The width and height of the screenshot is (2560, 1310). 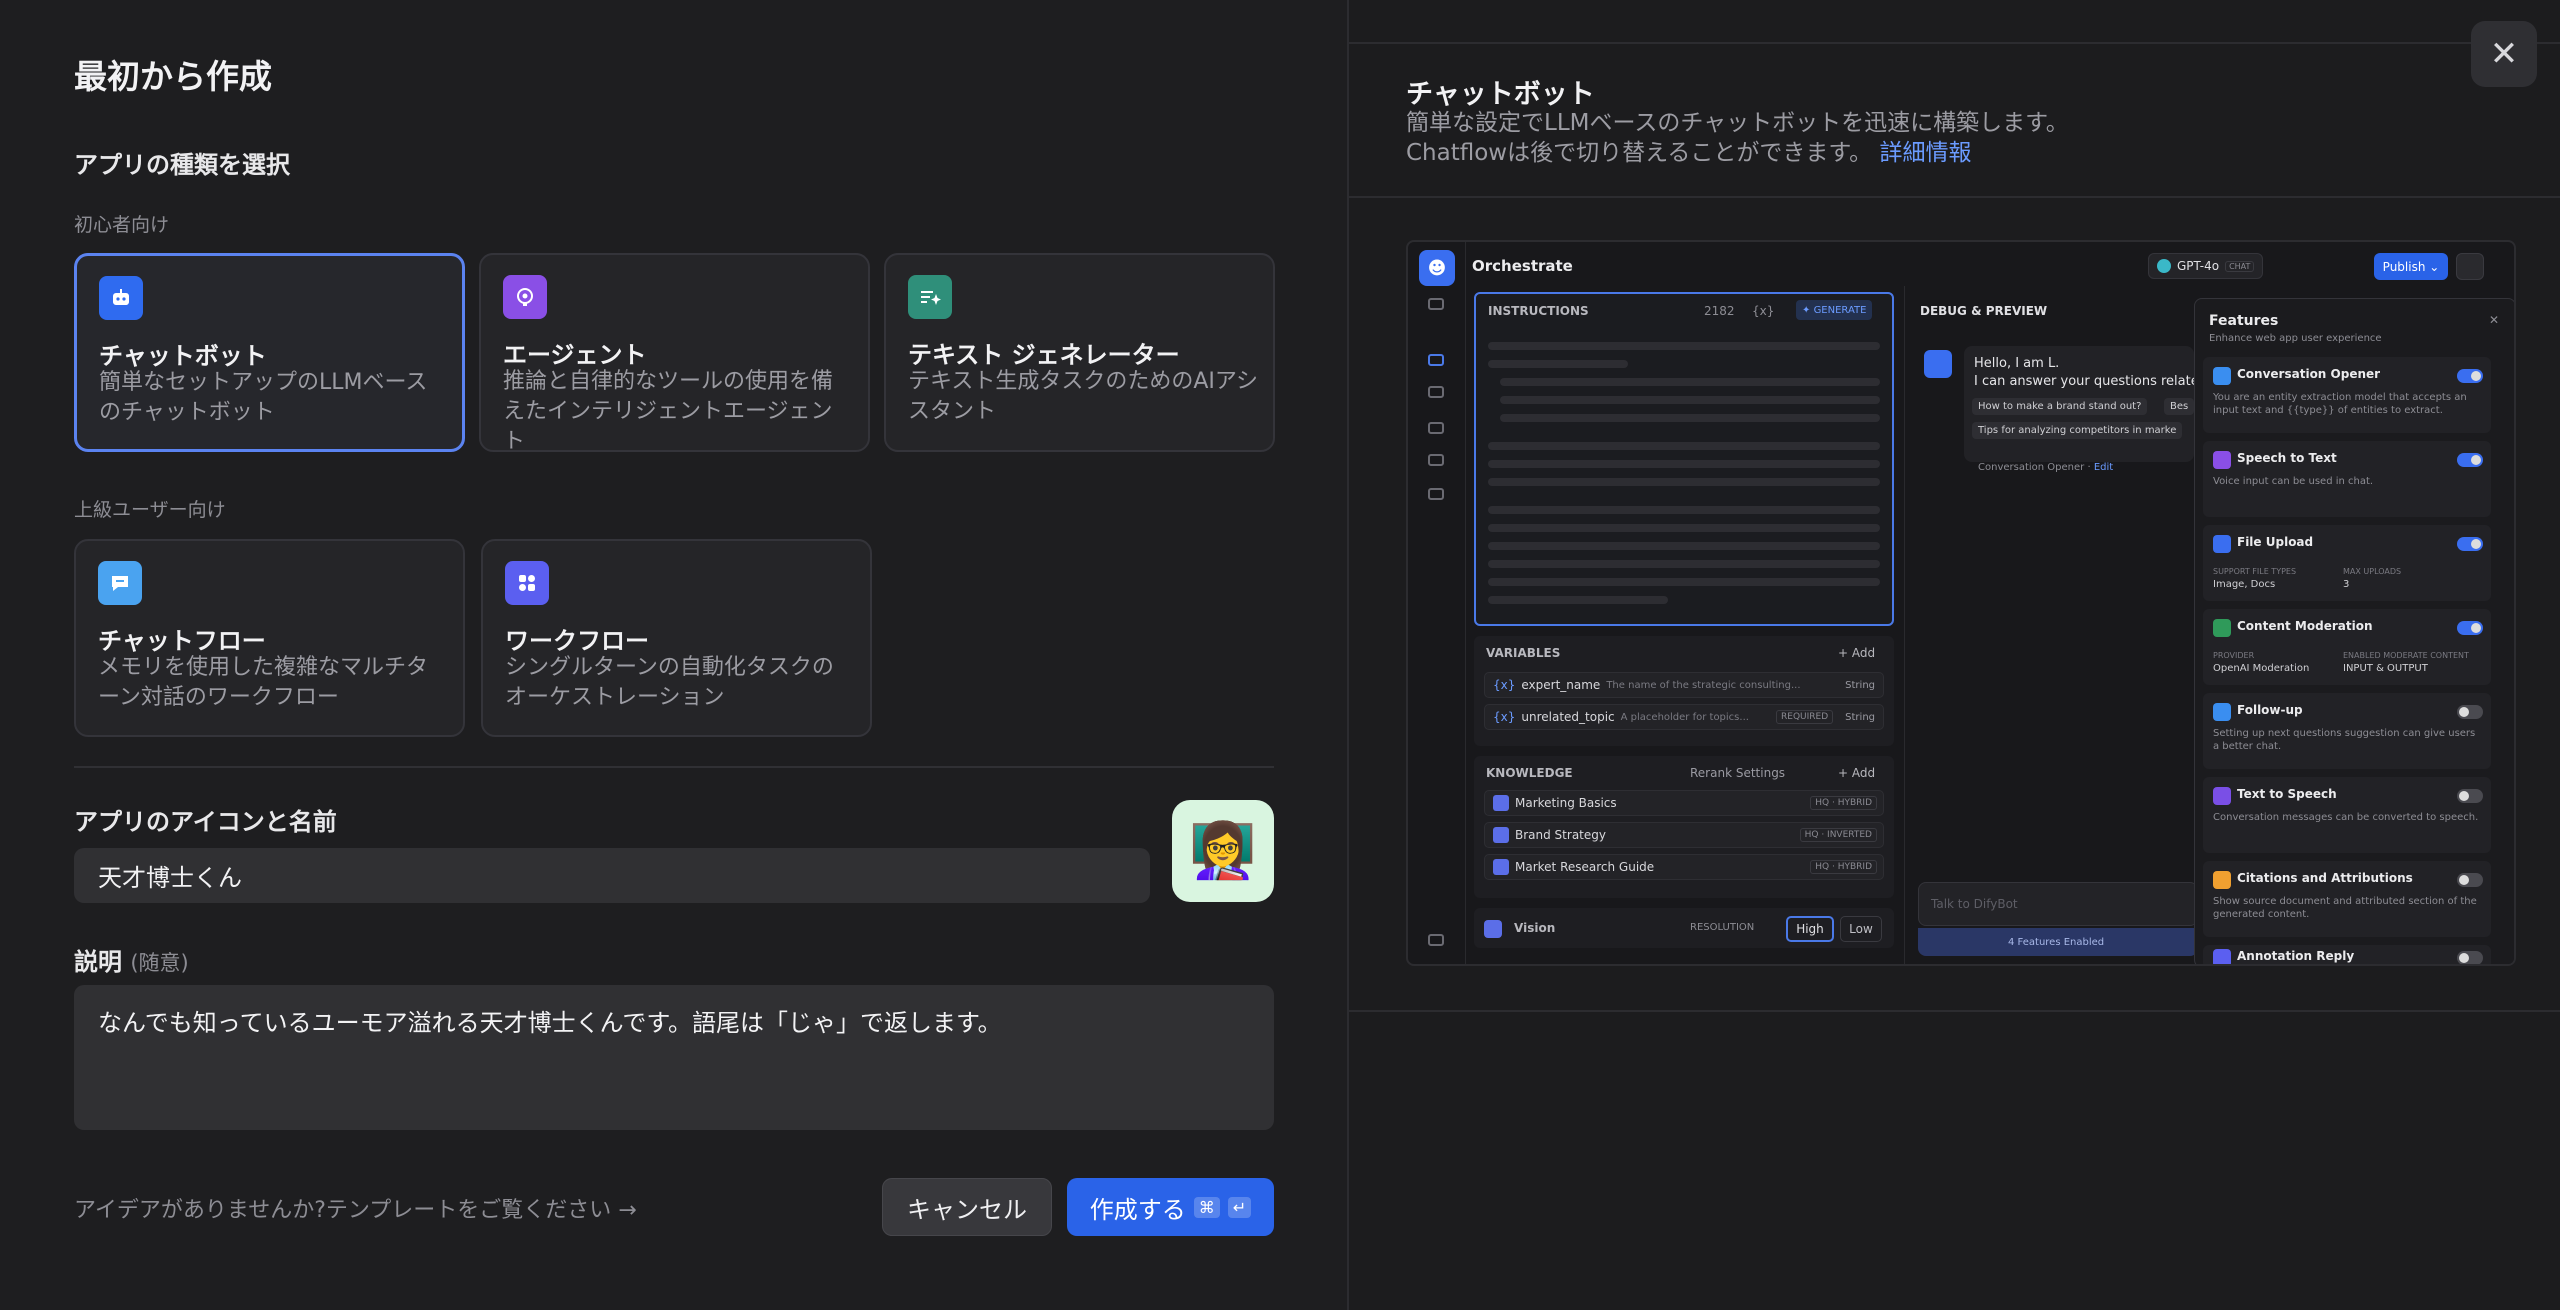 What do you see at coordinates (2244, 321) in the screenshot?
I see `features-title: Features` at bounding box center [2244, 321].